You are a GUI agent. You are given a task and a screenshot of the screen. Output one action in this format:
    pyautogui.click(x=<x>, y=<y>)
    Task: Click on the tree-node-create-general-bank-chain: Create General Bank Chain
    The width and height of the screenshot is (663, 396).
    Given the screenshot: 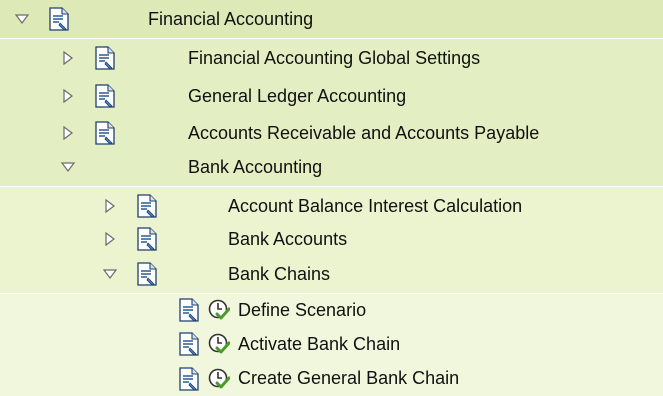 What is the action you would take?
    pyautogui.click(x=331, y=378)
    